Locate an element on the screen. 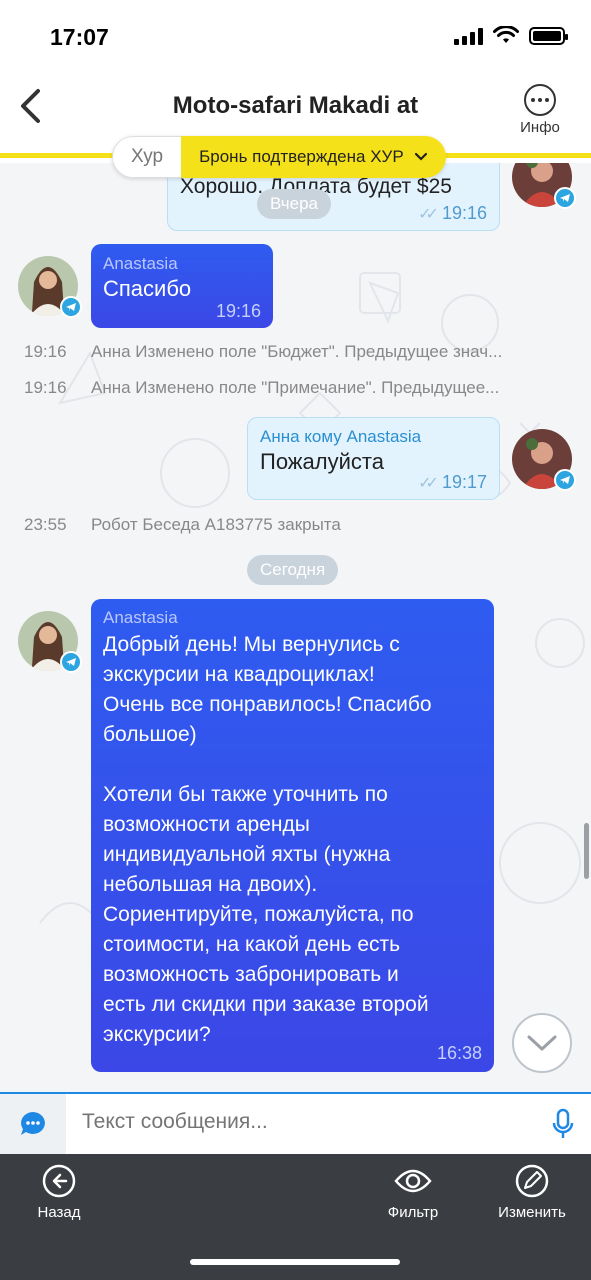  tab-filter: Фильтр is located at coordinates (413, 1192).